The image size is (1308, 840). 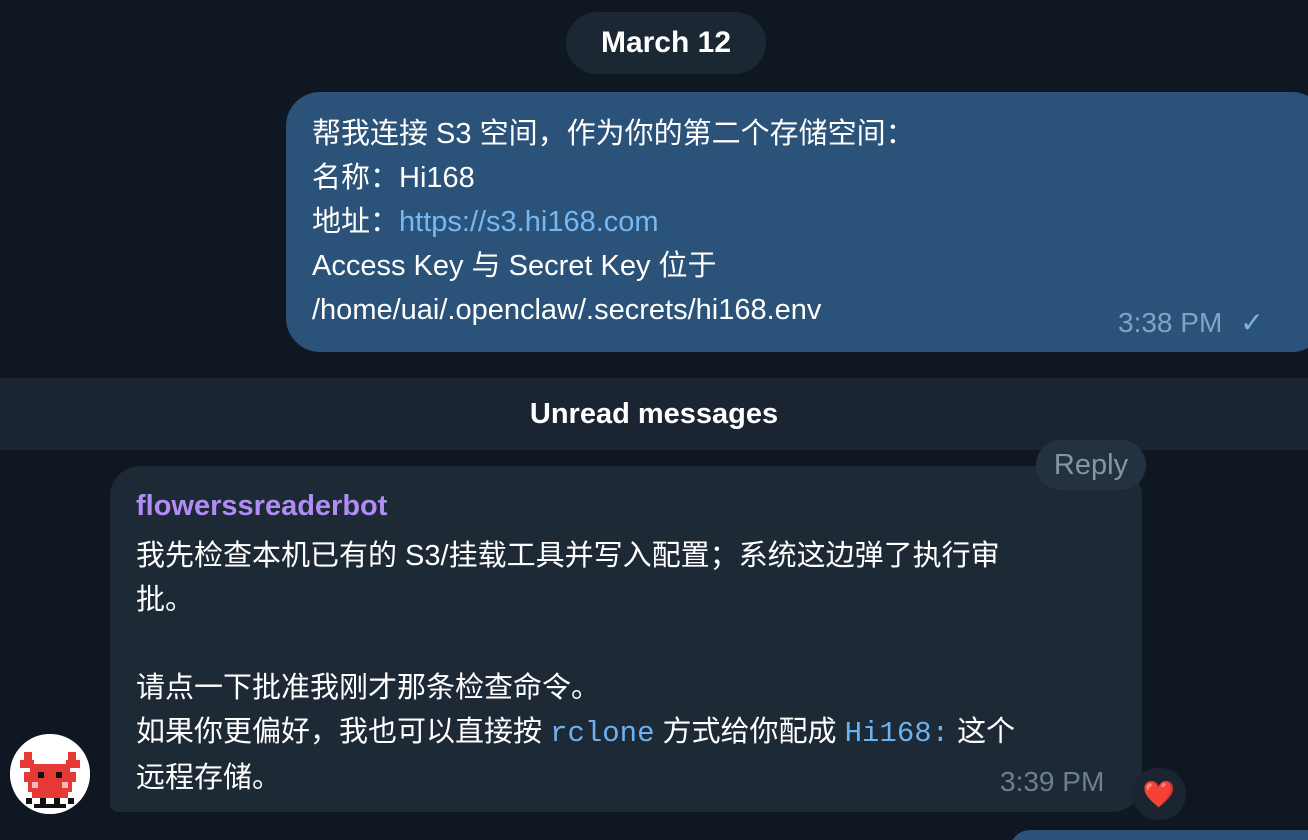 I want to click on line-4-middle: 方式给你配成, so click(x=749, y=732).